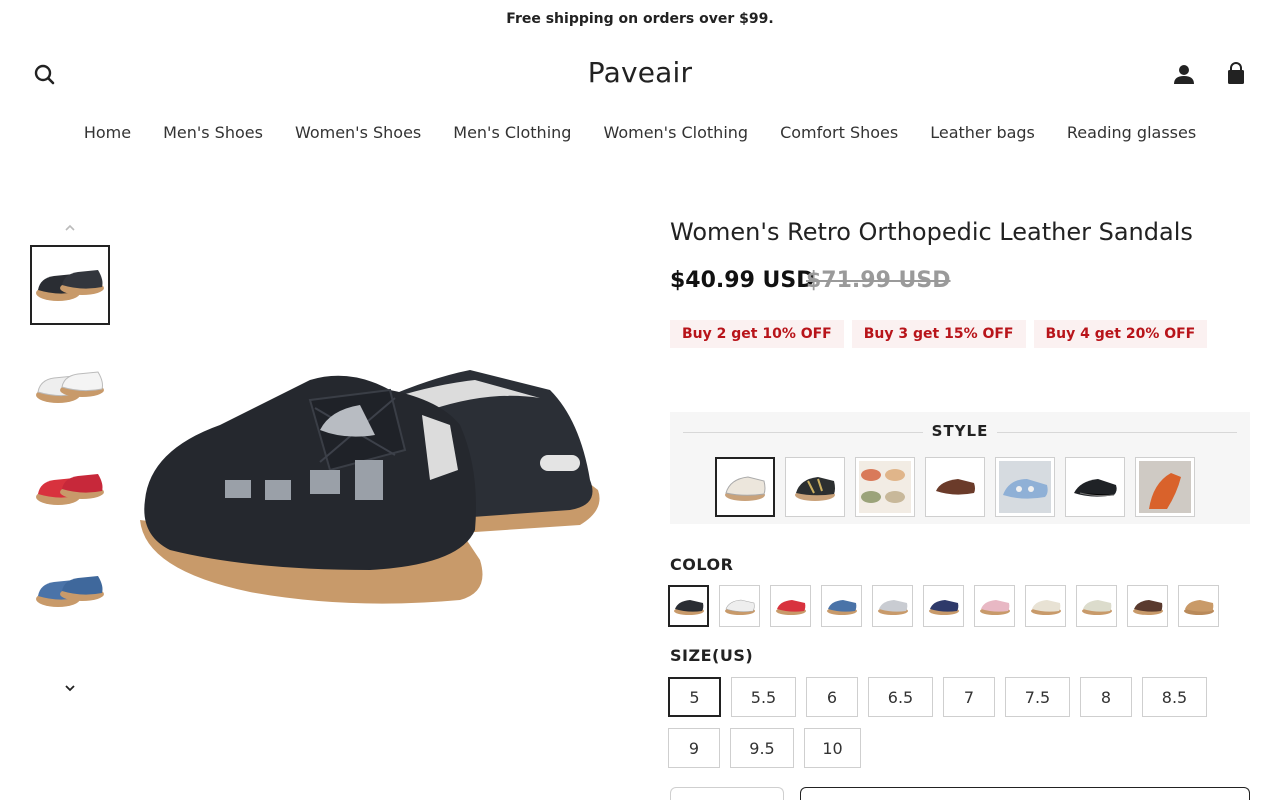  I want to click on quantity-stepper, so click(727, 793).